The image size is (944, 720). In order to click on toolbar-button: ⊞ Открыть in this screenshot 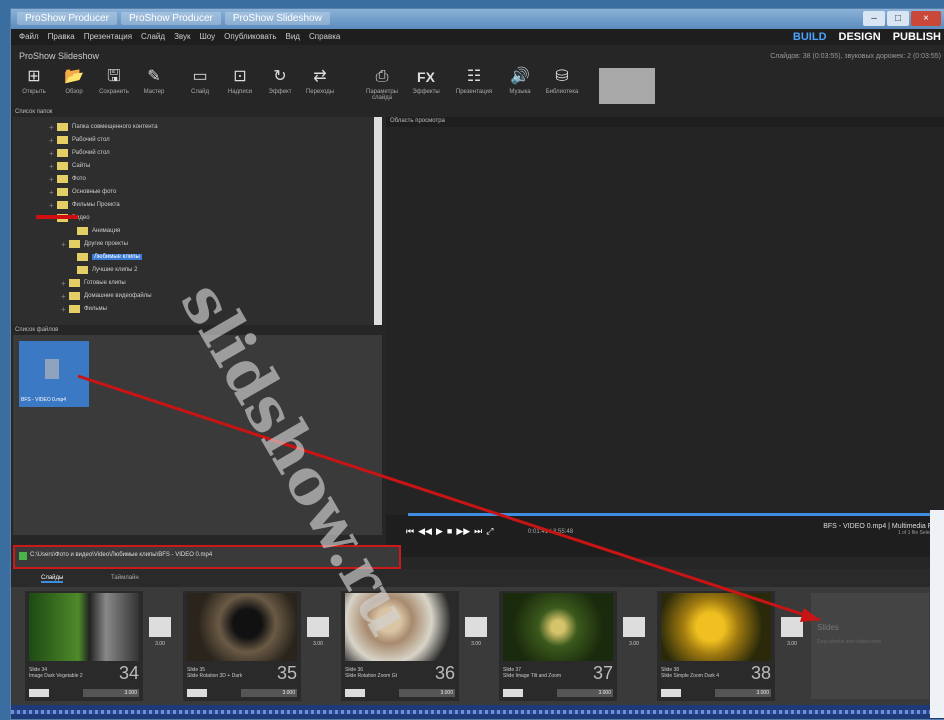, I will do `click(34, 81)`.